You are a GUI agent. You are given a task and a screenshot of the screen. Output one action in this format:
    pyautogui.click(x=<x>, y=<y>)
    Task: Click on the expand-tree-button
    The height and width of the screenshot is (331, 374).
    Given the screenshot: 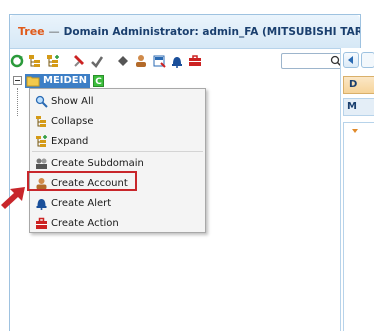 What is the action you would take?
    pyautogui.click(x=53, y=61)
    